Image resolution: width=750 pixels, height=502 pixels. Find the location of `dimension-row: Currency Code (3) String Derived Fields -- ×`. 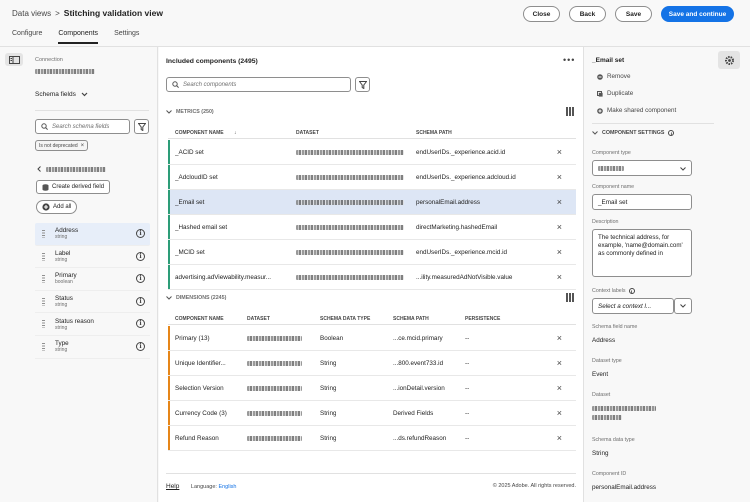

dimension-row: Currency Code (3) String Derived Fields -- × is located at coordinates (372, 413).